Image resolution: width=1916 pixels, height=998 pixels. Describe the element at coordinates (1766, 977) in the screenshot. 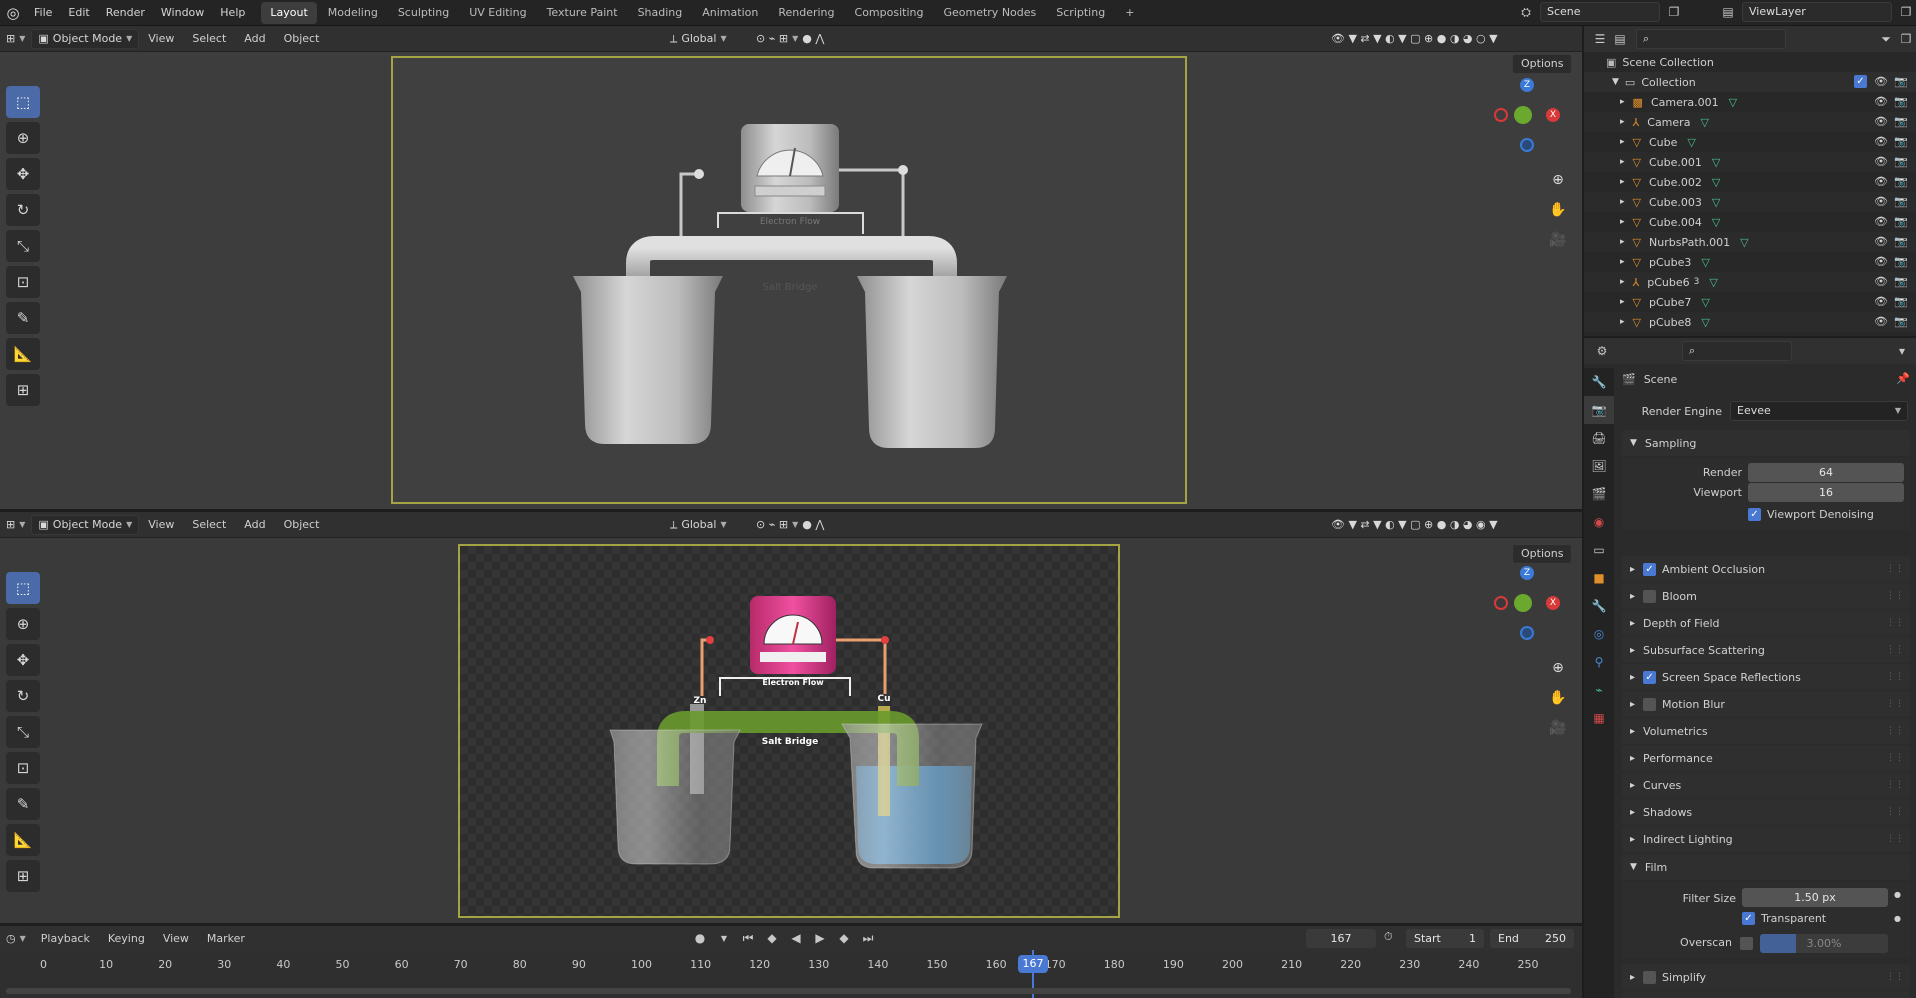

I see `panel-simplify: ▸ Simplify ⋮⋮` at that location.